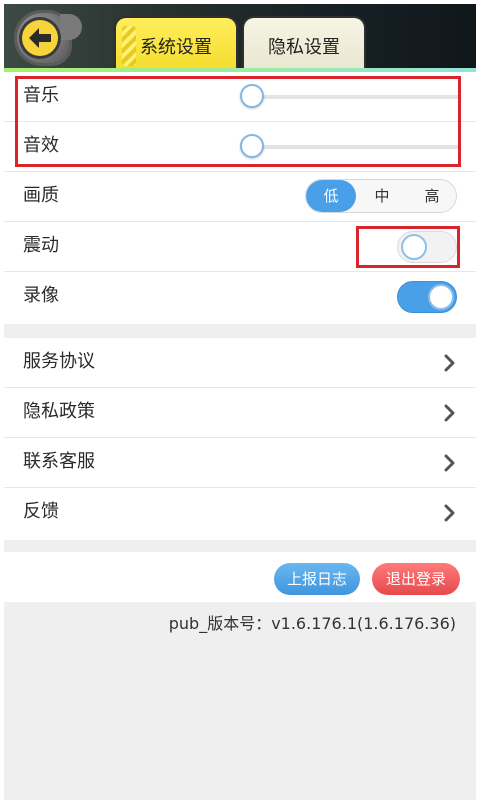 The height and width of the screenshot is (800, 479). Describe the element at coordinates (240, 297) in the screenshot. I see `recording-row: 录像` at that location.